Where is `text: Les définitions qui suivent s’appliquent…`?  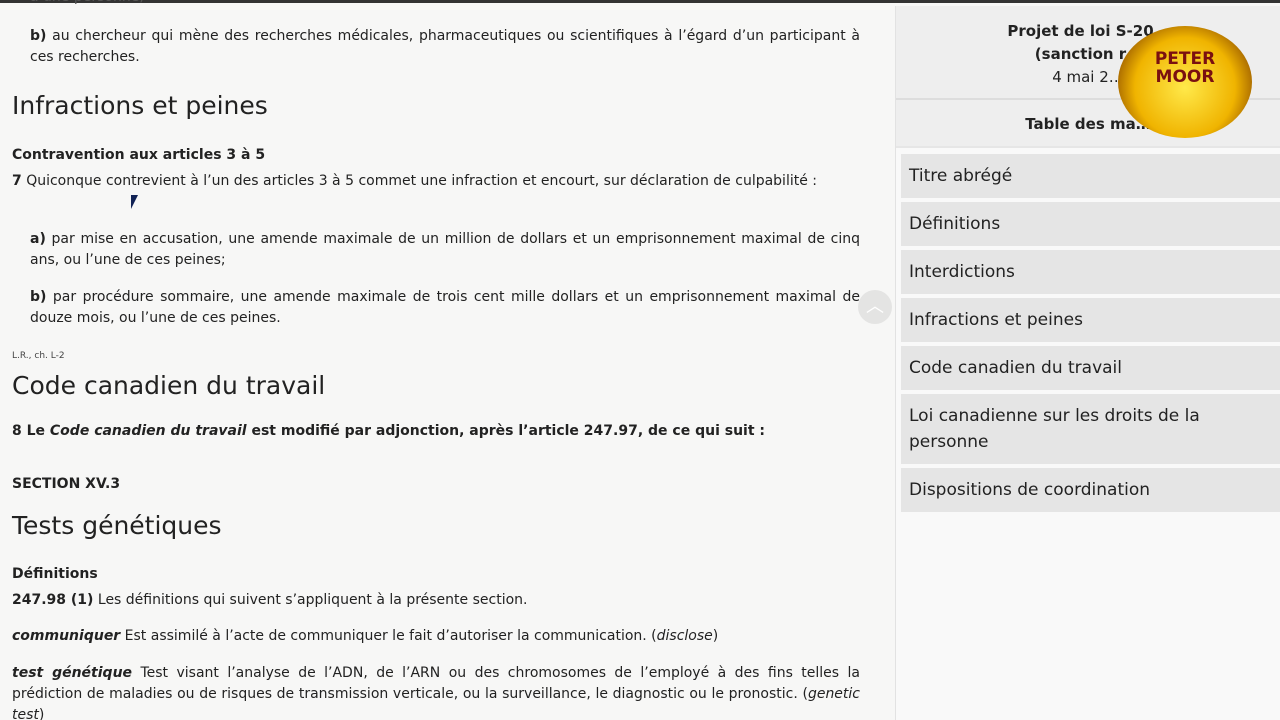
text: Les définitions qui suivent s’appliquent… is located at coordinates (310, 600).